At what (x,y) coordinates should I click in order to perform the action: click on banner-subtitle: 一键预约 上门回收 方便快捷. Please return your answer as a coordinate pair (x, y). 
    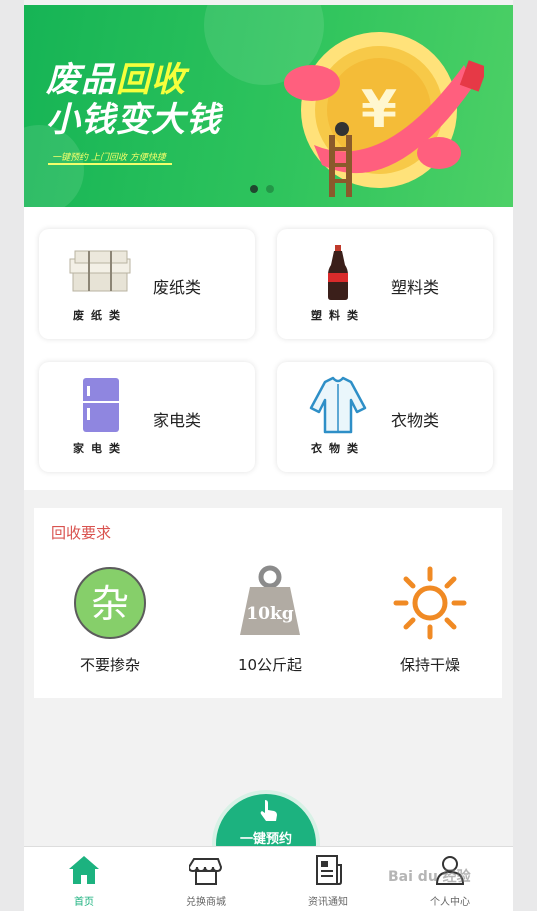
    Looking at the image, I should click on (110, 158).